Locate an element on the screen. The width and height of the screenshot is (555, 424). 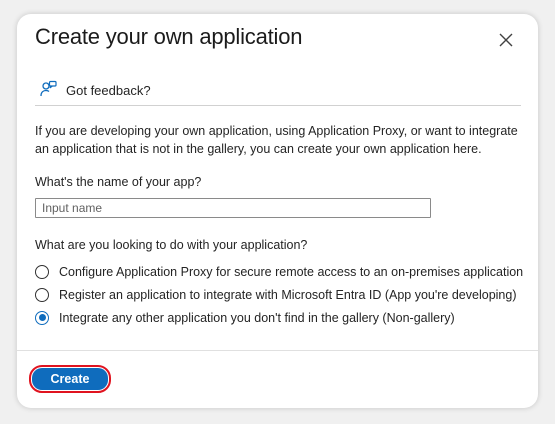
header-divider is located at coordinates (278, 105).